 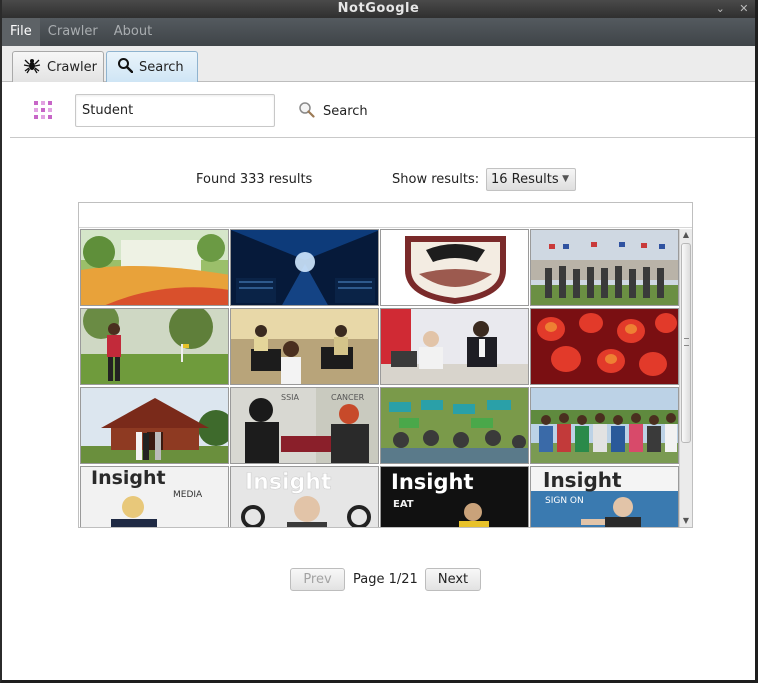 I want to click on tab-crawler: Crawler, so click(x=58, y=66).